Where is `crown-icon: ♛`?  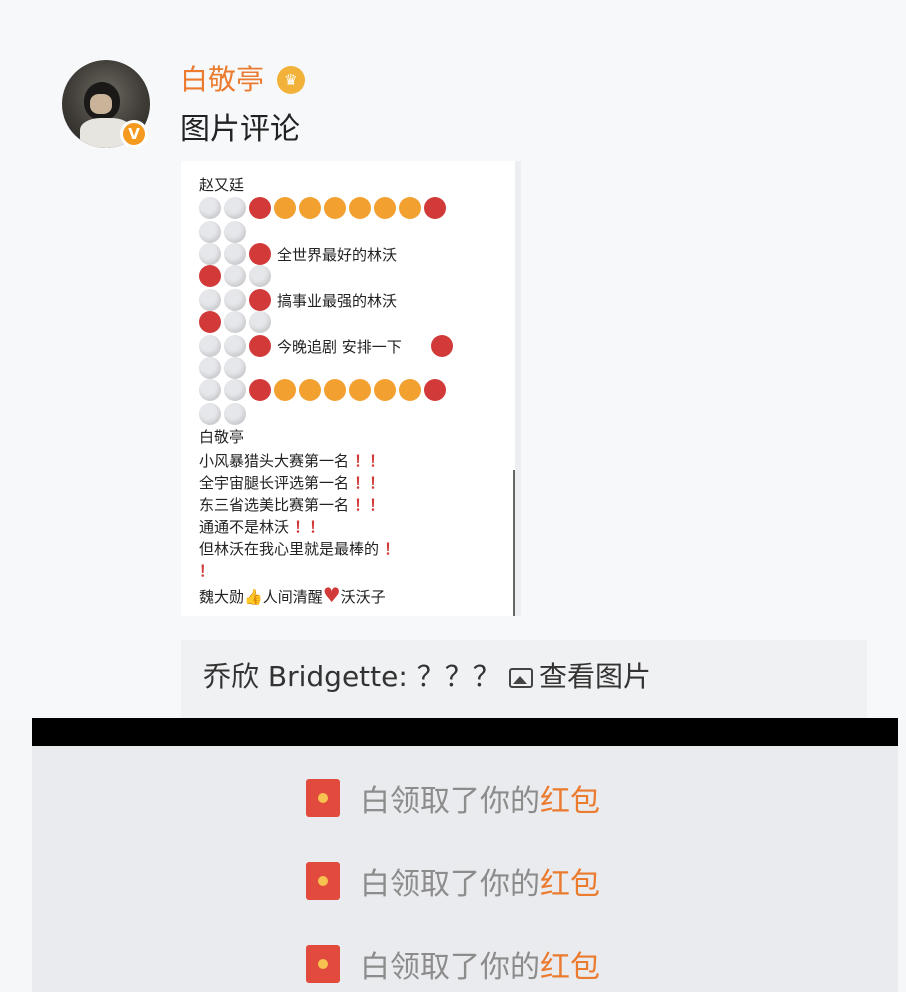
crown-icon: ♛ is located at coordinates (291, 80).